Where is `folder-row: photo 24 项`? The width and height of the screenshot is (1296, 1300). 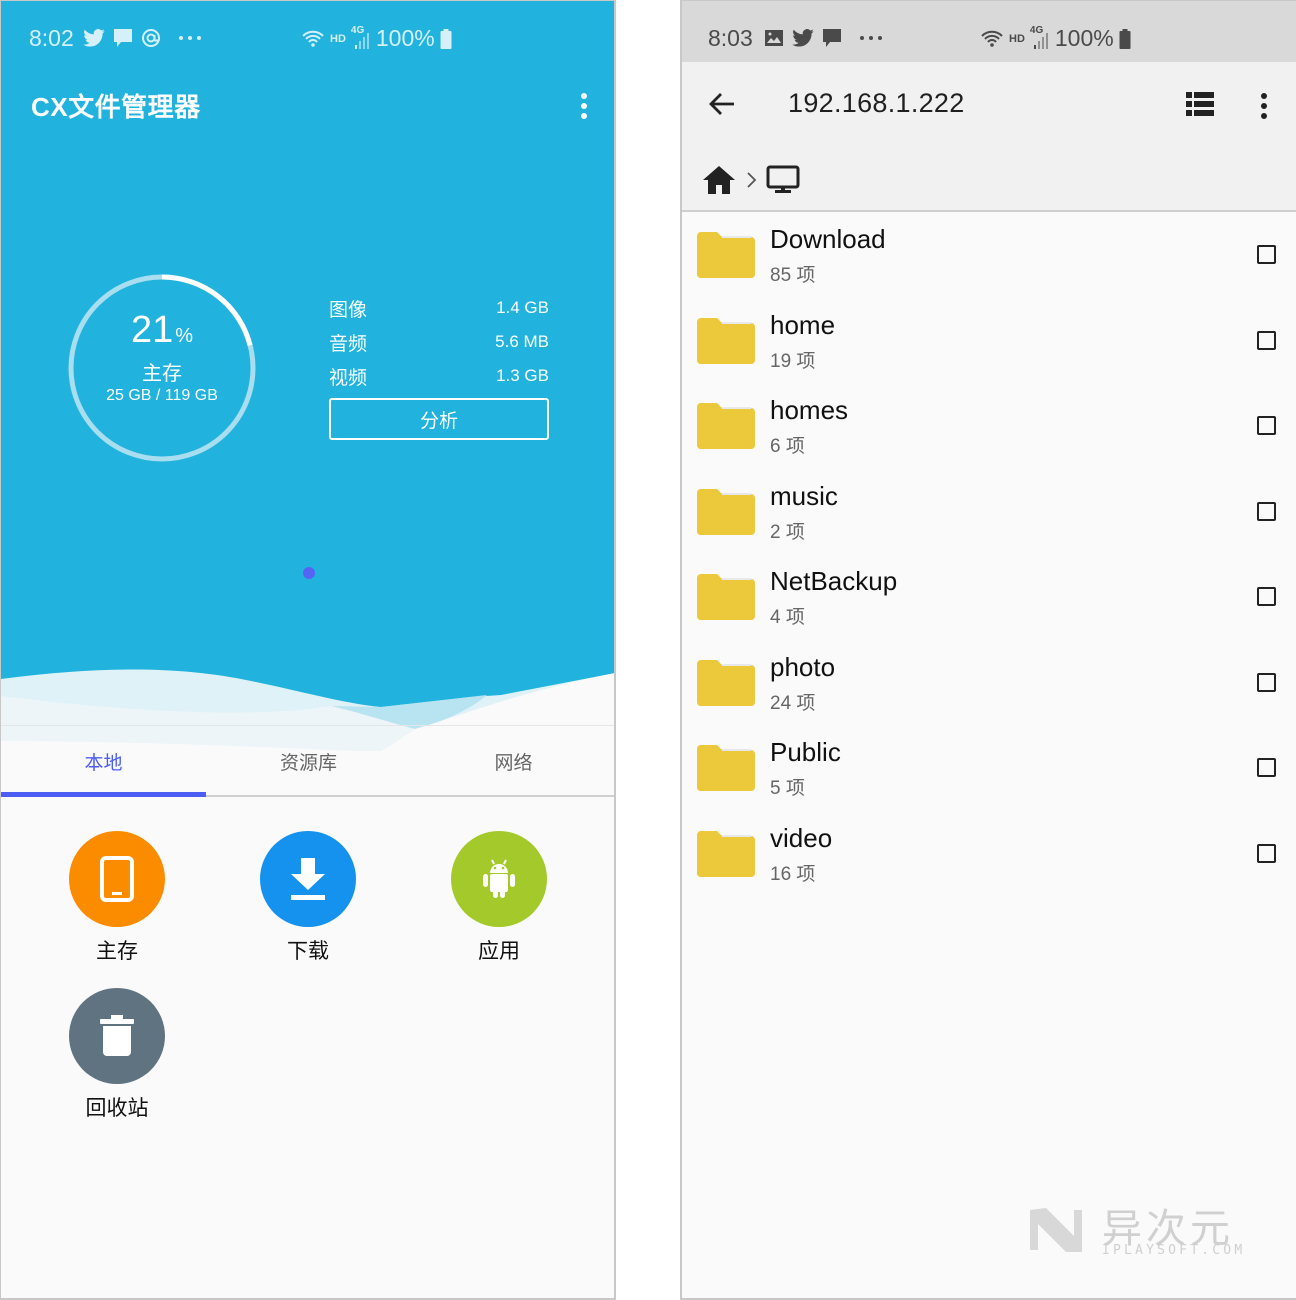
folder-row: photo 24 项 is located at coordinates (989, 685).